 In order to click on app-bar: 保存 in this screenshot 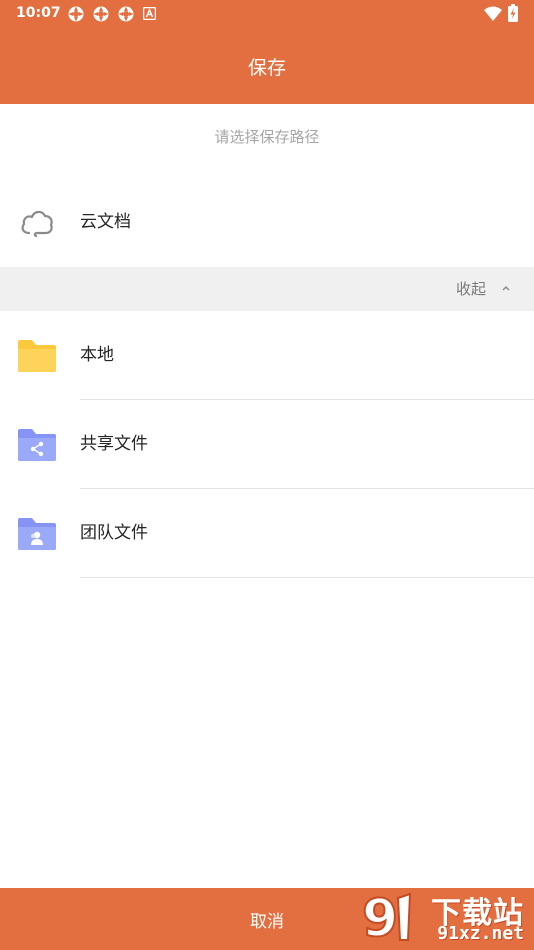, I will do `click(267, 66)`.